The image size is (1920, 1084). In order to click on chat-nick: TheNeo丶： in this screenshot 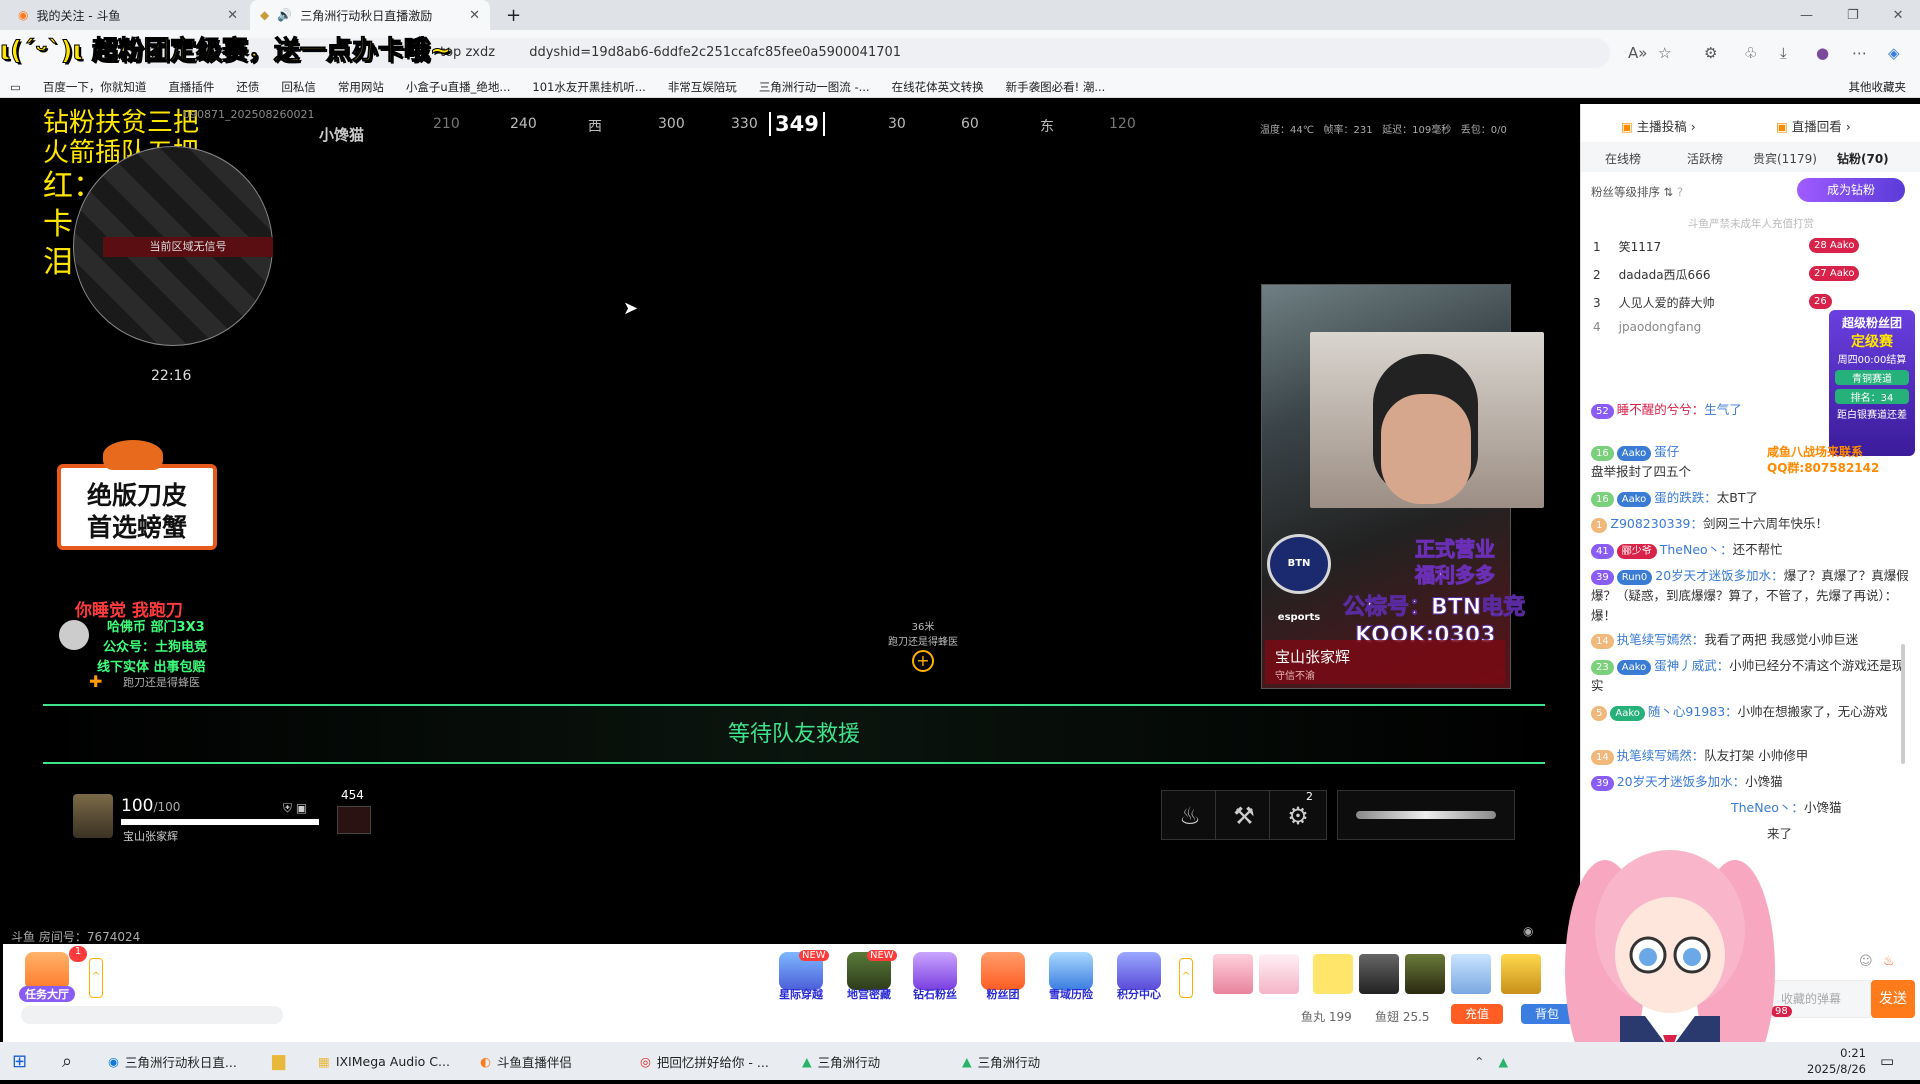, I will do `click(1696, 549)`.